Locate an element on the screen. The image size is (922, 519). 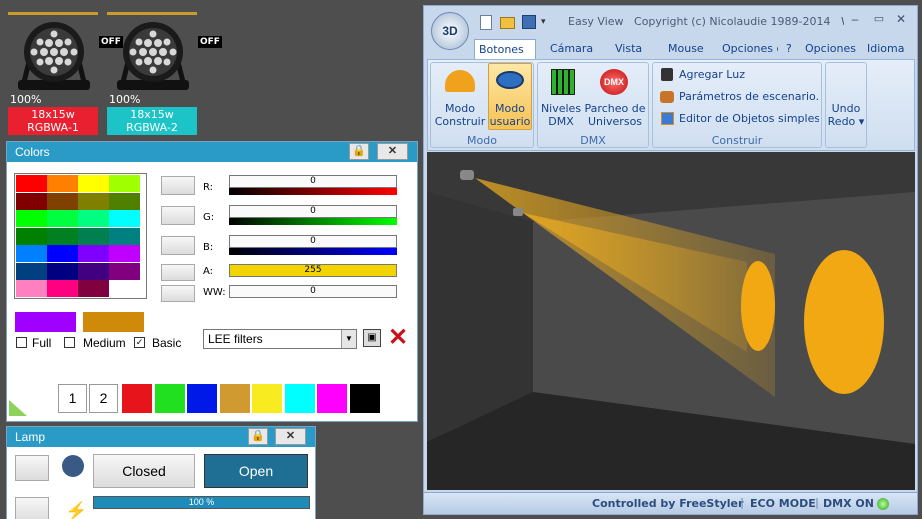
b-slider is located at coordinates (313, 251).